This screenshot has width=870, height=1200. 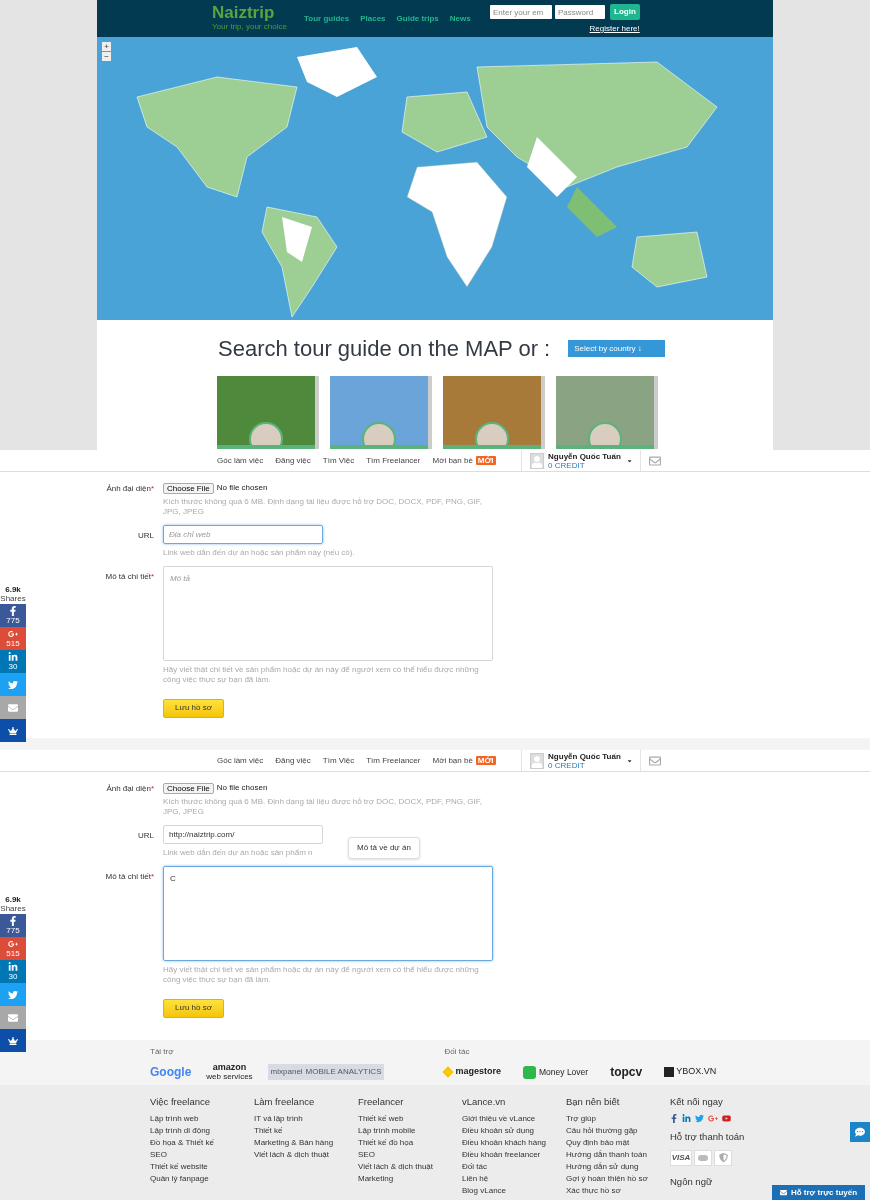 I want to click on linkedin-icon, so click(x=686, y=1119).